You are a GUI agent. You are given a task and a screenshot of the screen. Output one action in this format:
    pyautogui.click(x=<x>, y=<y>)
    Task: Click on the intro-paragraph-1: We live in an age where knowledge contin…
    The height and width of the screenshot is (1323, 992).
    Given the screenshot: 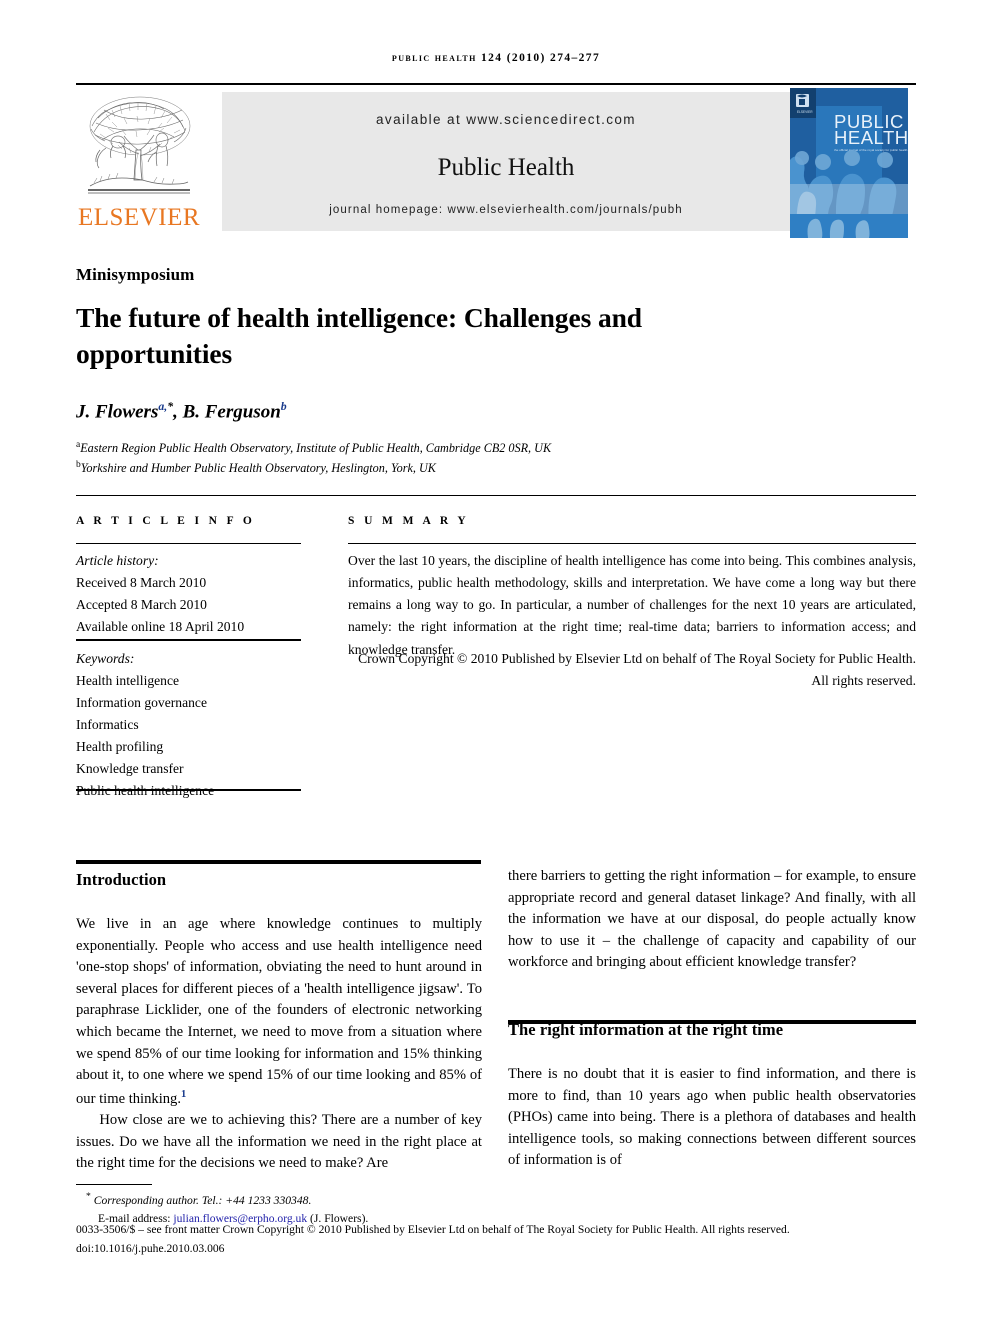 What is the action you would take?
    pyautogui.click(x=279, y=1012)
    